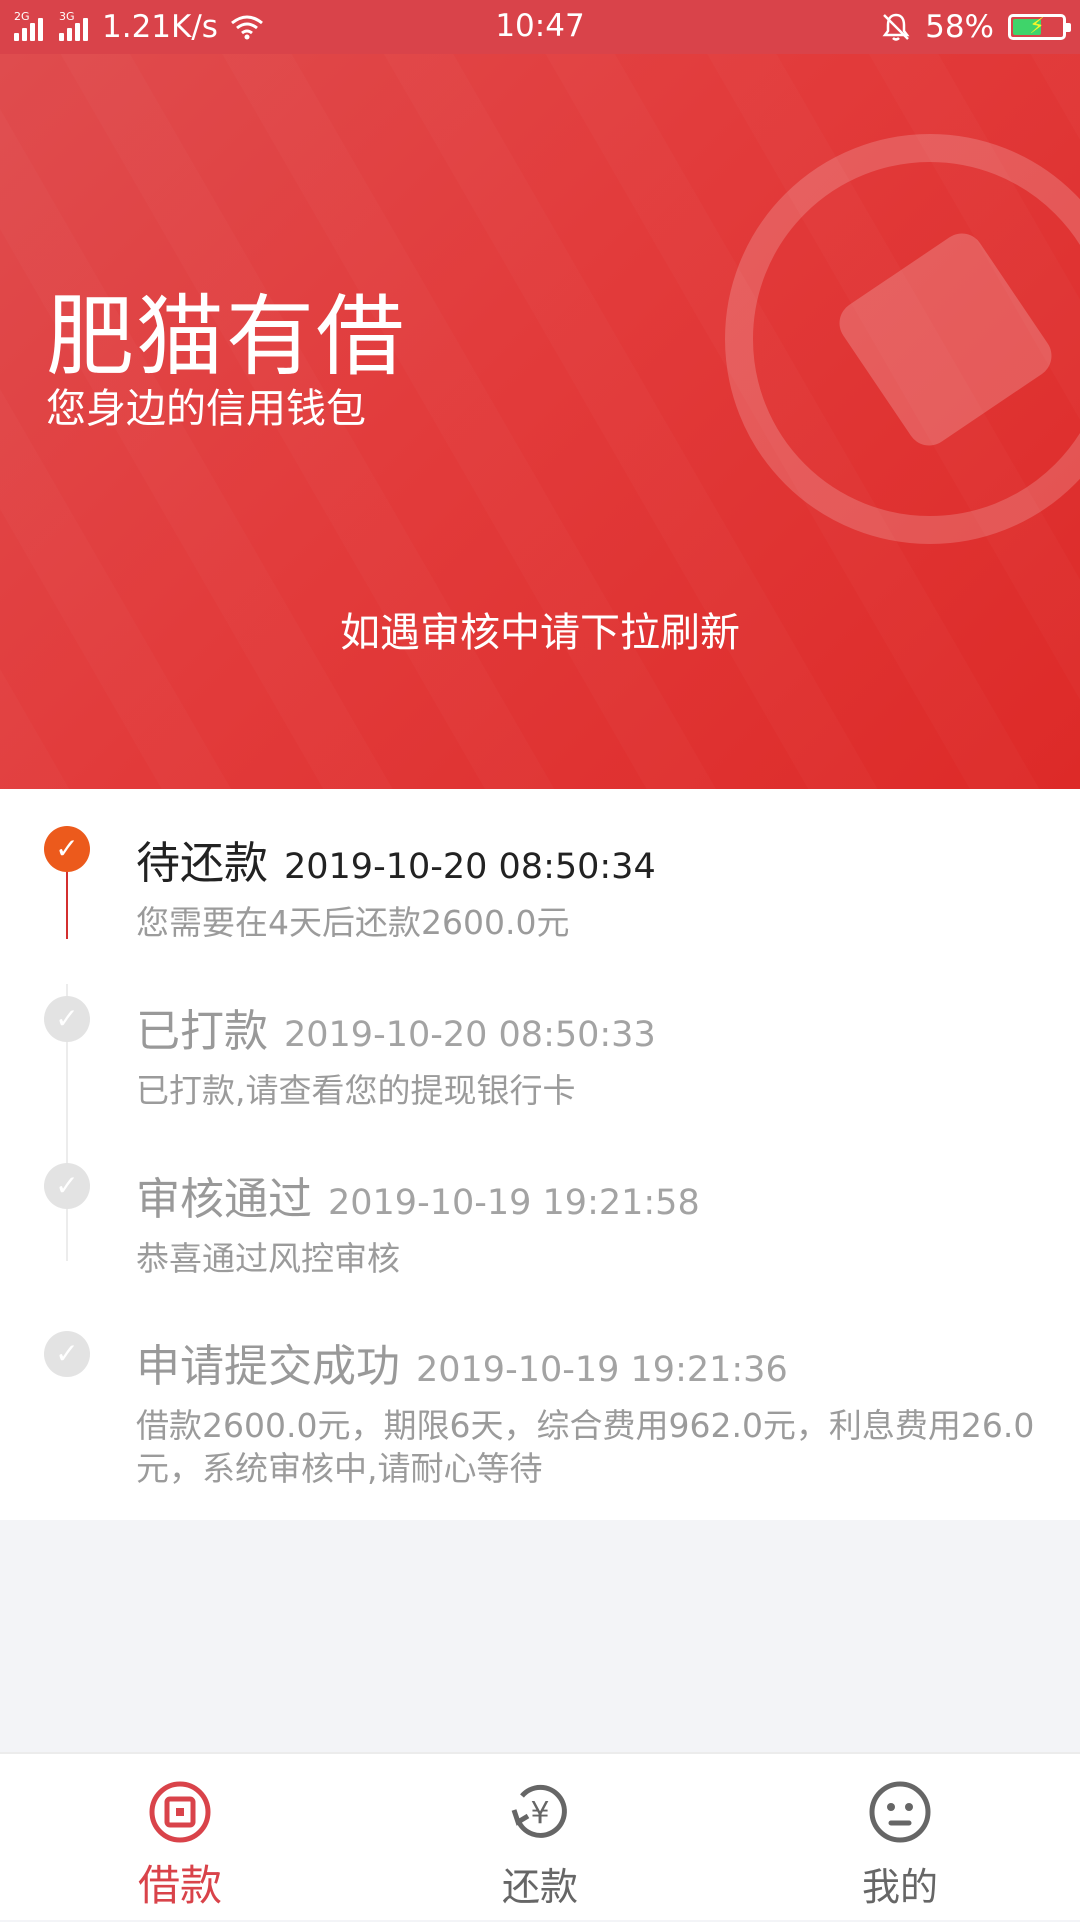 This screenshot has width=1080, height=1922. Describe the element at coordinates (206, 409) in the screenshot. I see `app-subtitle: 您身边的信用钱包` at that location.